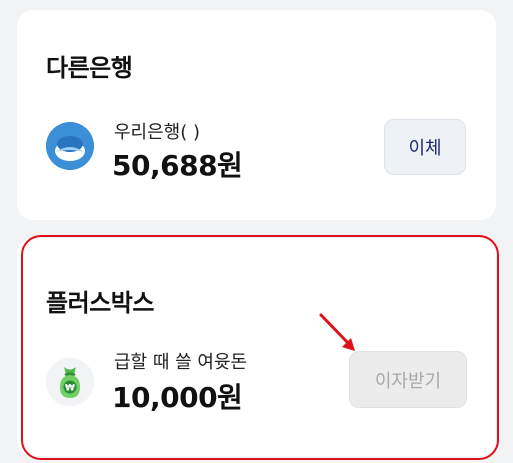 Image resolution: width=513 pixels, height=463 pixels. Describe the element at coordinates (177, 165) in the screenshot. I see `account-balance-woori: 50,688원` at that location.